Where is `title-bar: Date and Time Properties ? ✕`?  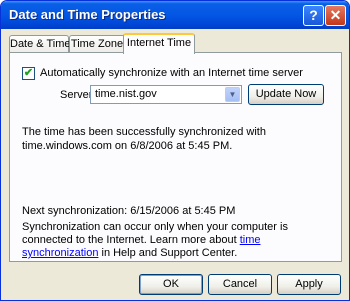
title-bar: Date and Time Properties ? ✕ is located at coordinates (175, 15).